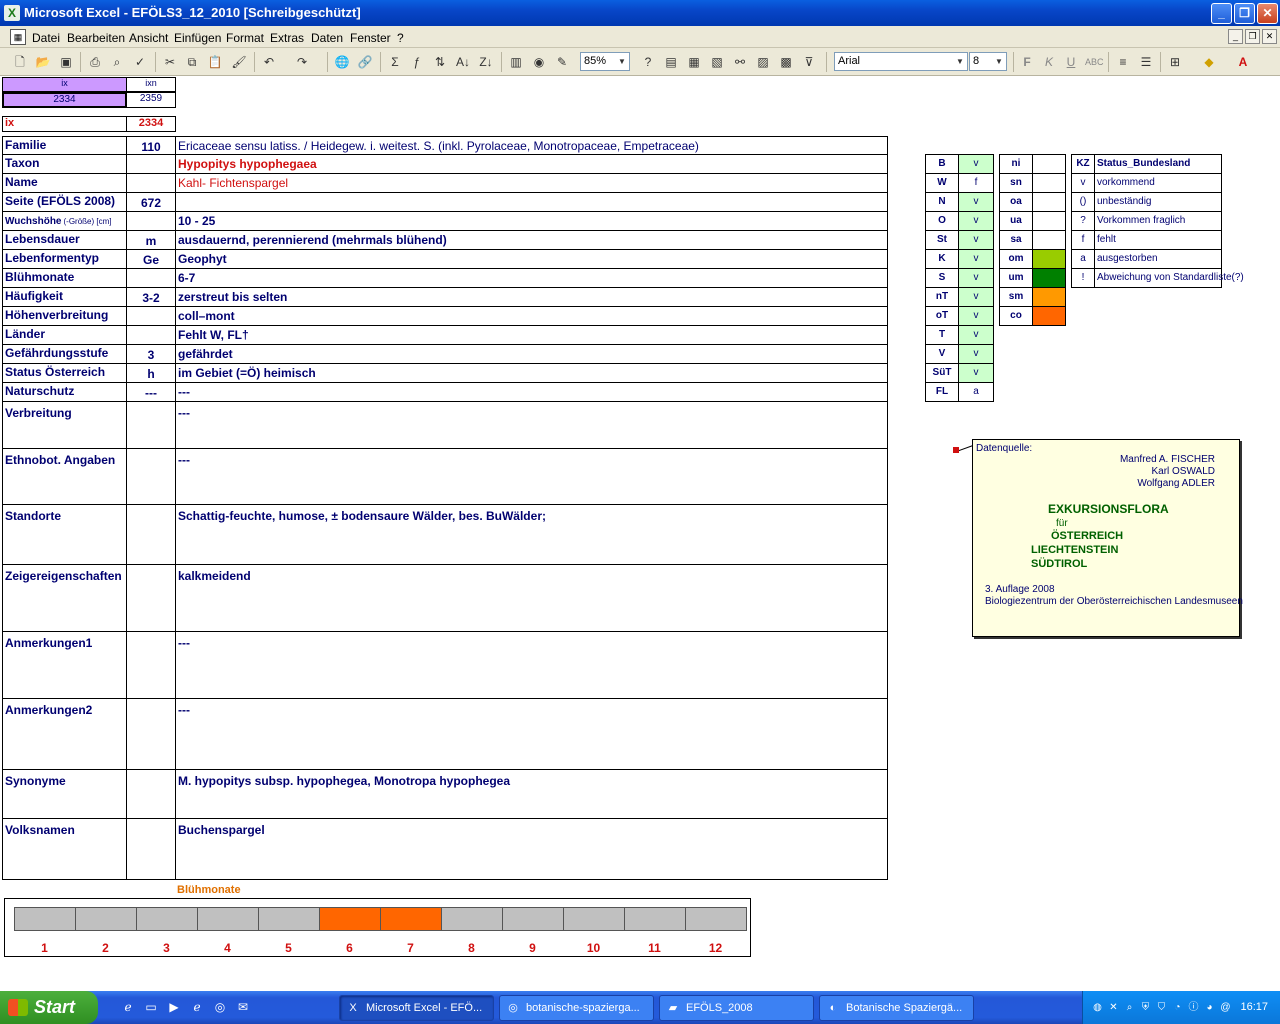  I want to click on legend-value-cell: fehlt, so click(1158, 240).